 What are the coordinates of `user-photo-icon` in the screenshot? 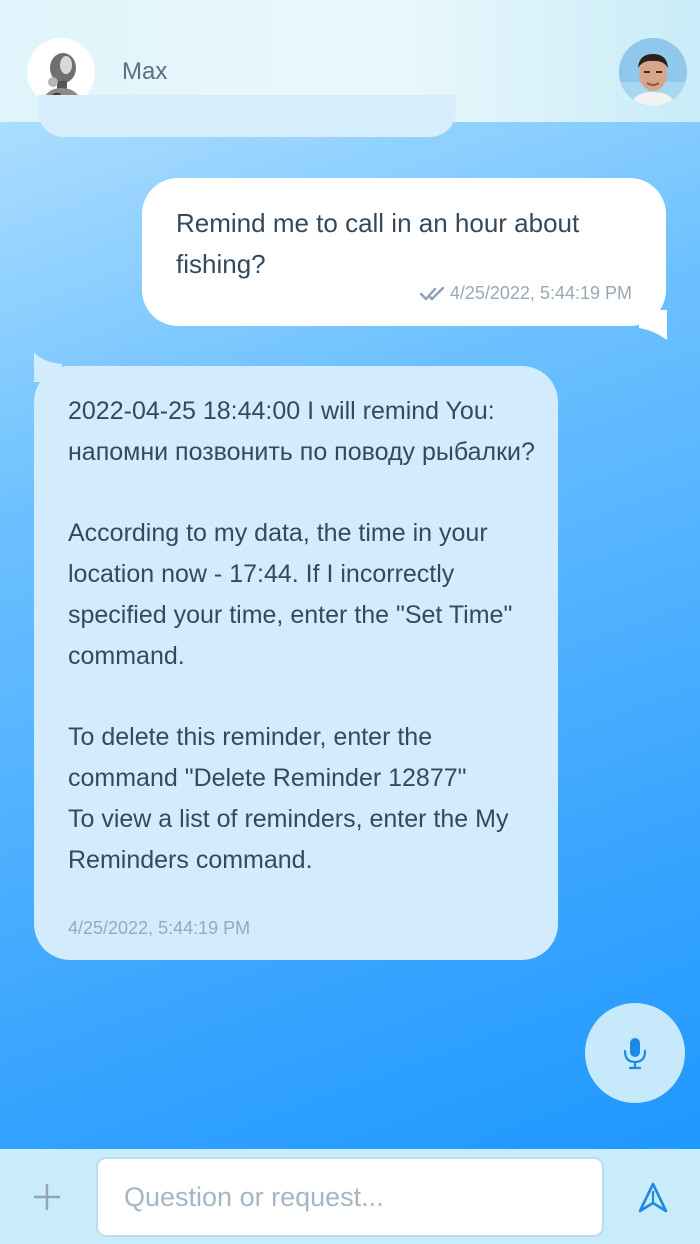 It's located at (653, 72).